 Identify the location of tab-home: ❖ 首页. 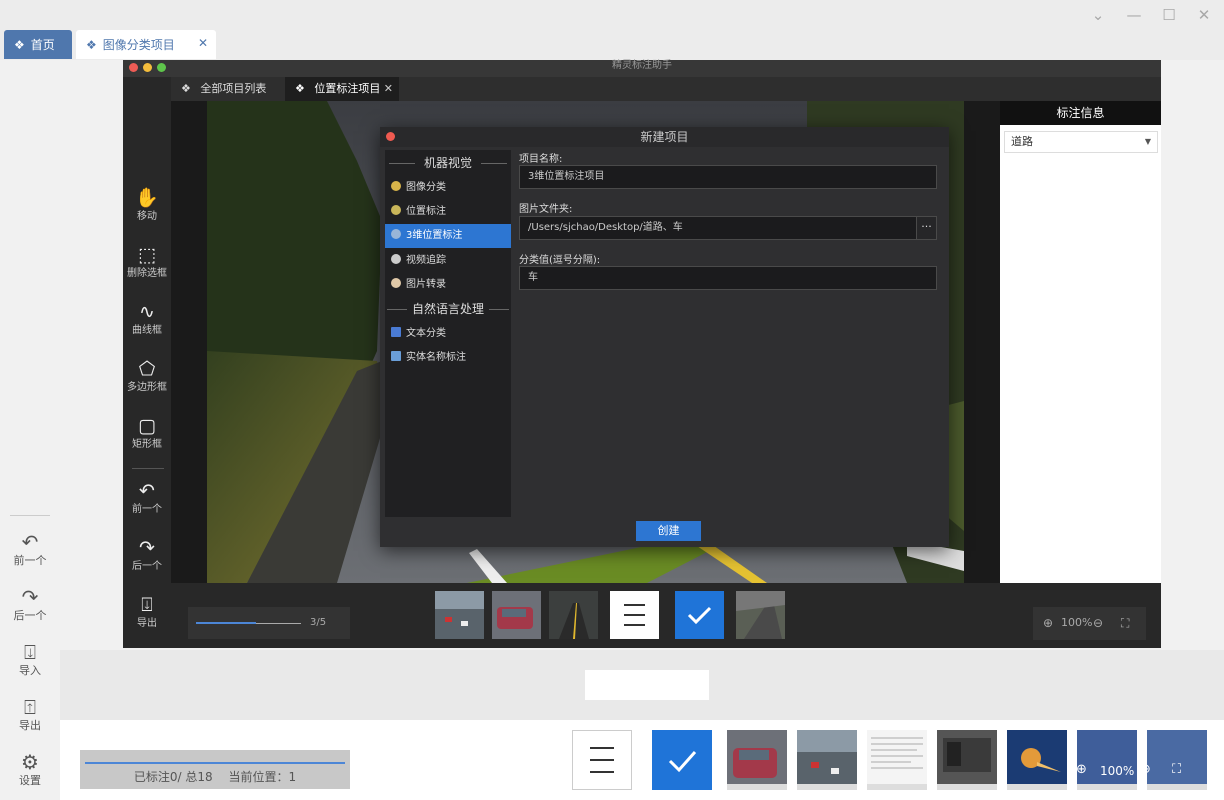
(38, 44).